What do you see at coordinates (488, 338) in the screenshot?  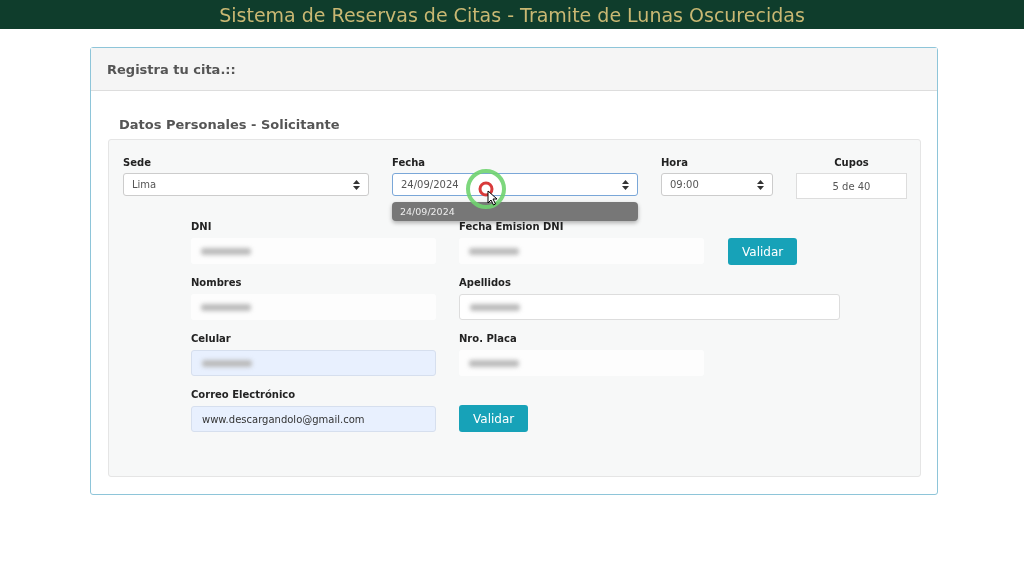 I see `field-label: Nro. Placa` at bounding box center [488, 338].